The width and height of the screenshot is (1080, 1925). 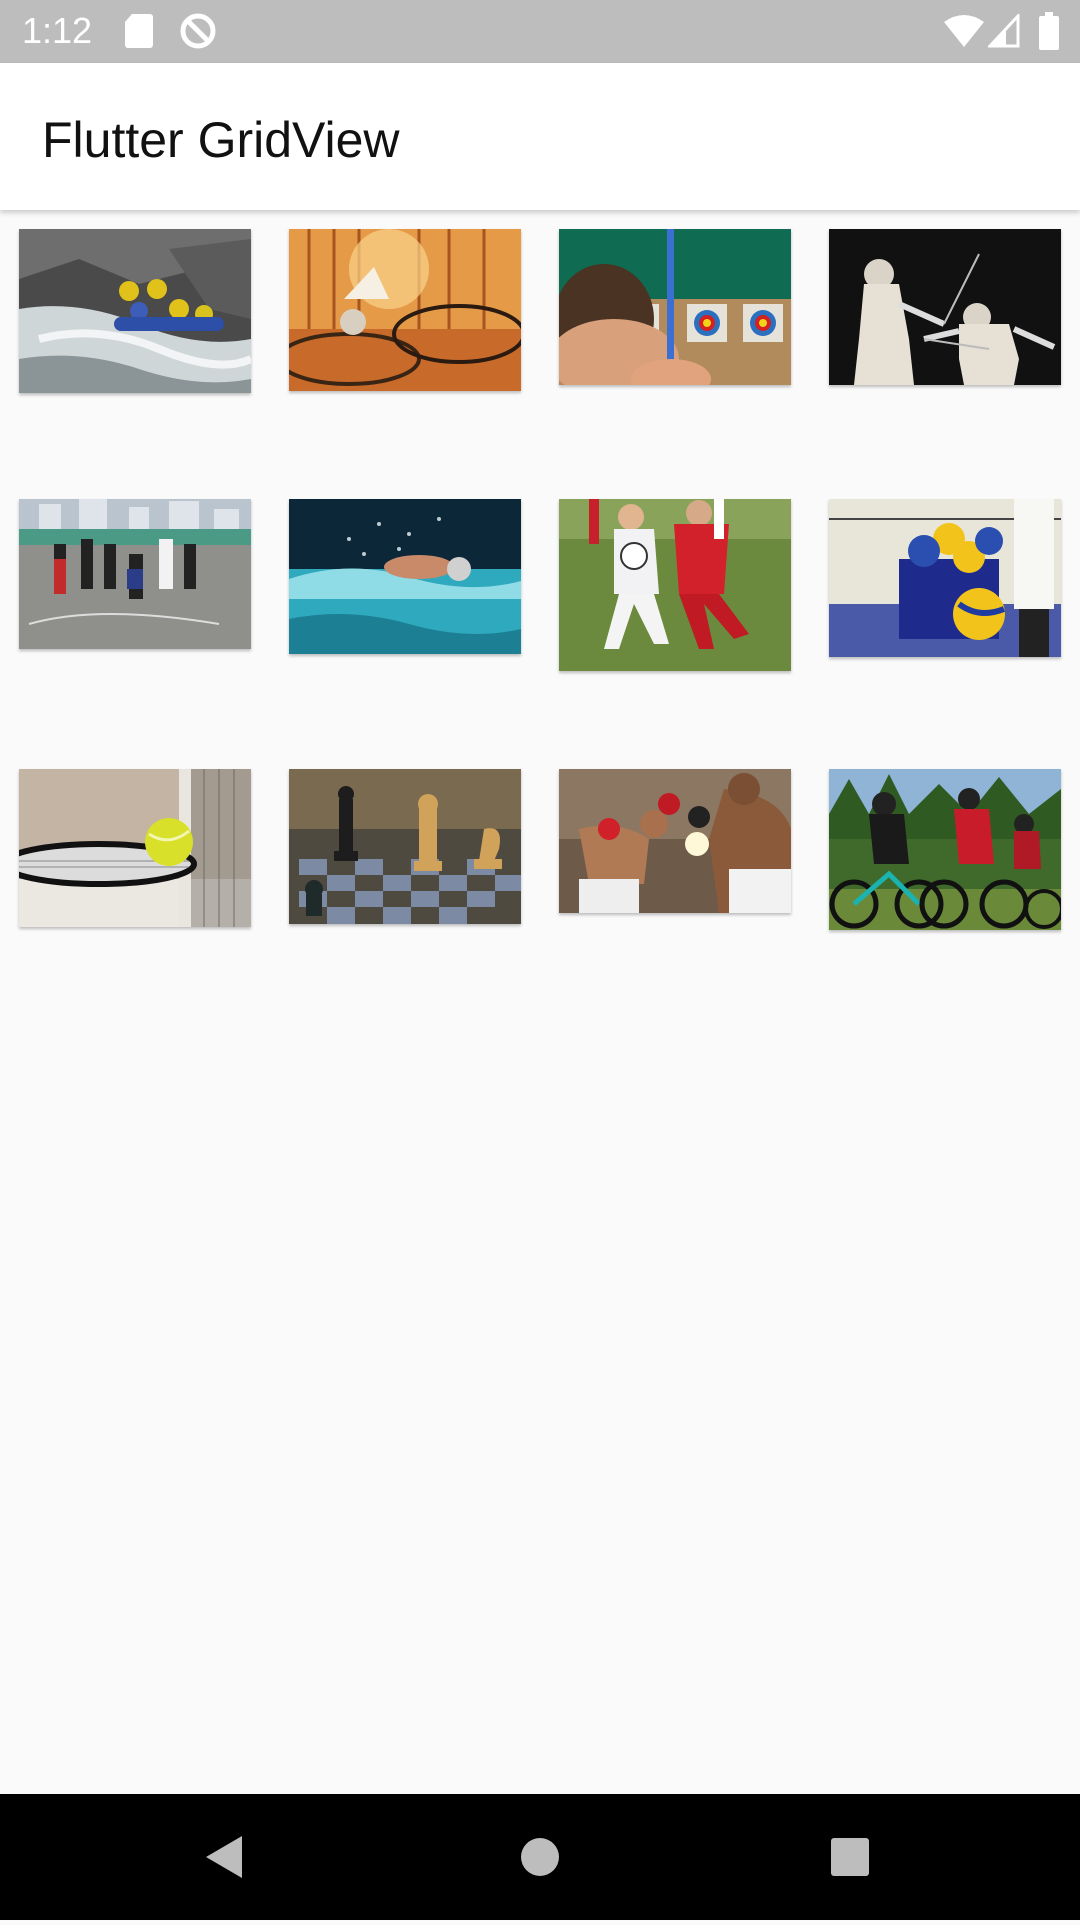 I want to click on tennis-image, so click(x=135, y=848).